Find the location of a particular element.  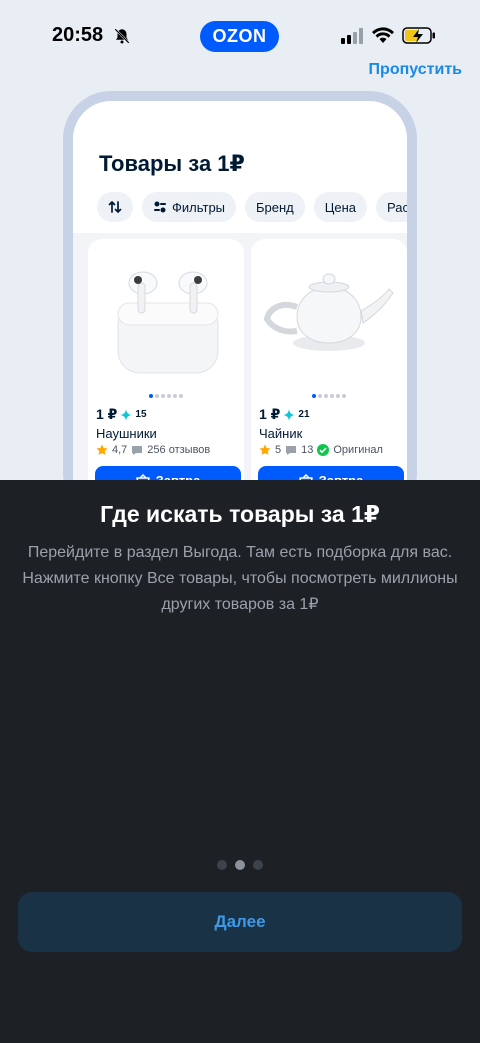

price-row: 1 ₽ 15 is located at coordinates (121, 414).